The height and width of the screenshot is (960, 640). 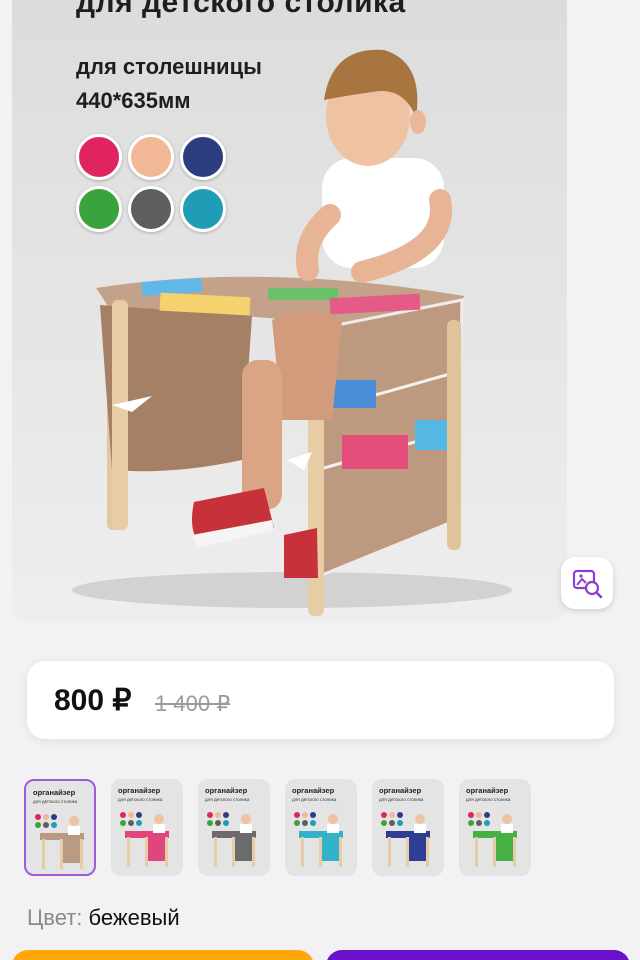 I want to click on hero-subtitle-line2: 440*635мм, so click(x=133, y=100).